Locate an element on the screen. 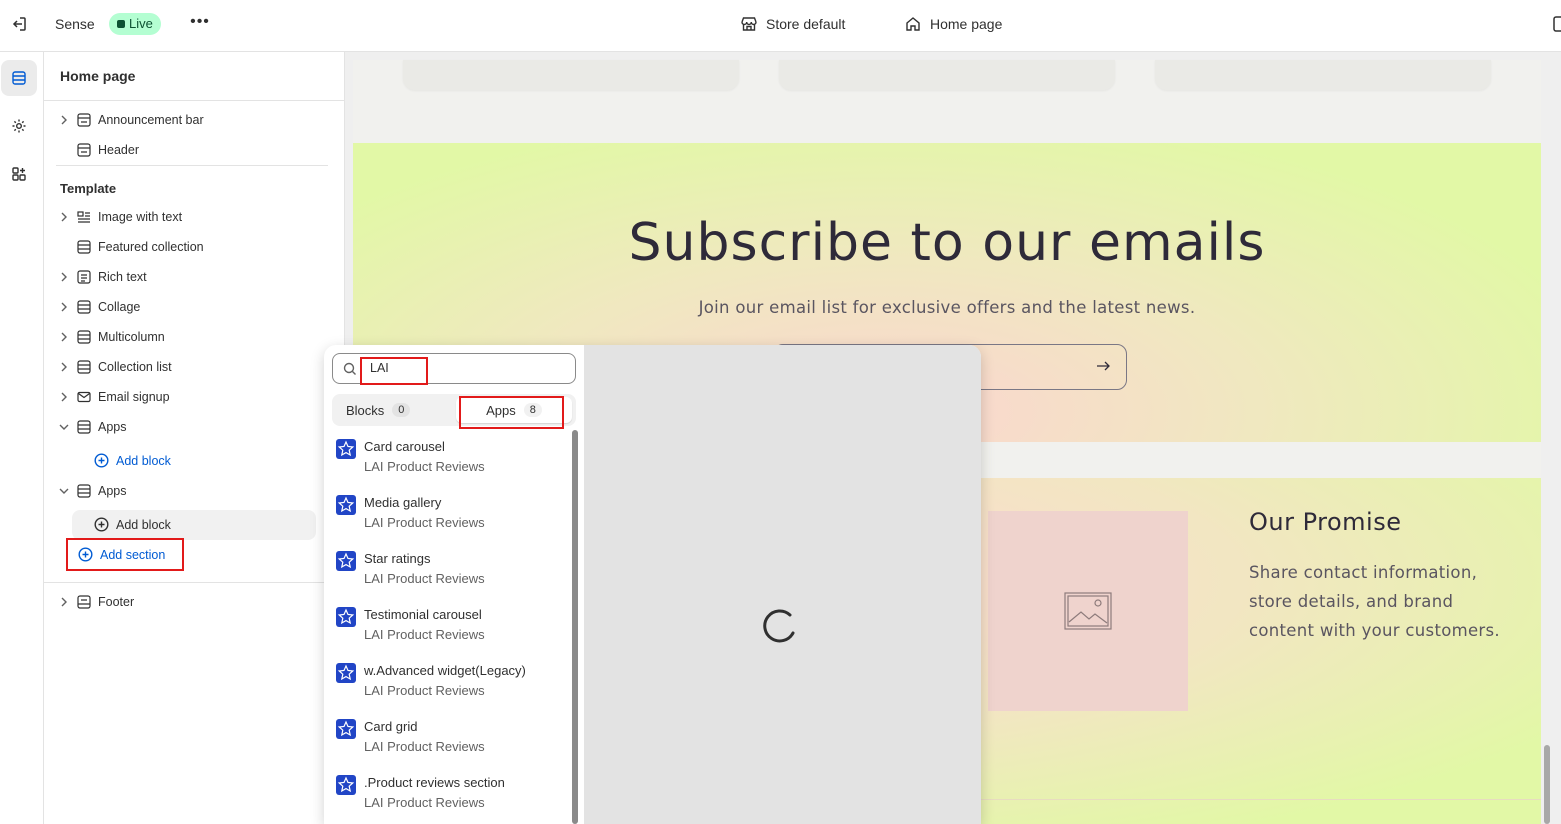 The height and width of the screenshot is (824, 1561). add-block-label: Add block is located at coordinates (143, 524).